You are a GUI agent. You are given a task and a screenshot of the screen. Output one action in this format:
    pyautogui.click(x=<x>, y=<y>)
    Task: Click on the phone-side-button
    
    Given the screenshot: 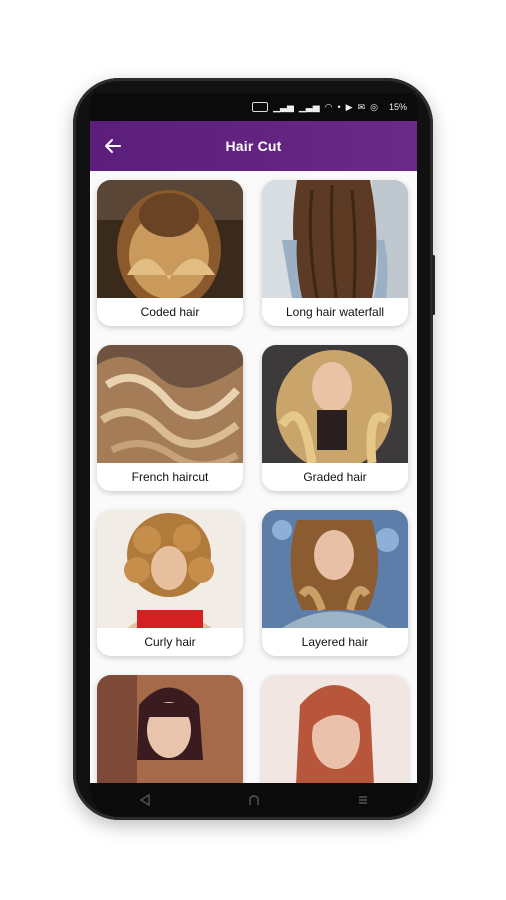 What is the action you would take?
    pyautogui.click(x=433, y=285)
    